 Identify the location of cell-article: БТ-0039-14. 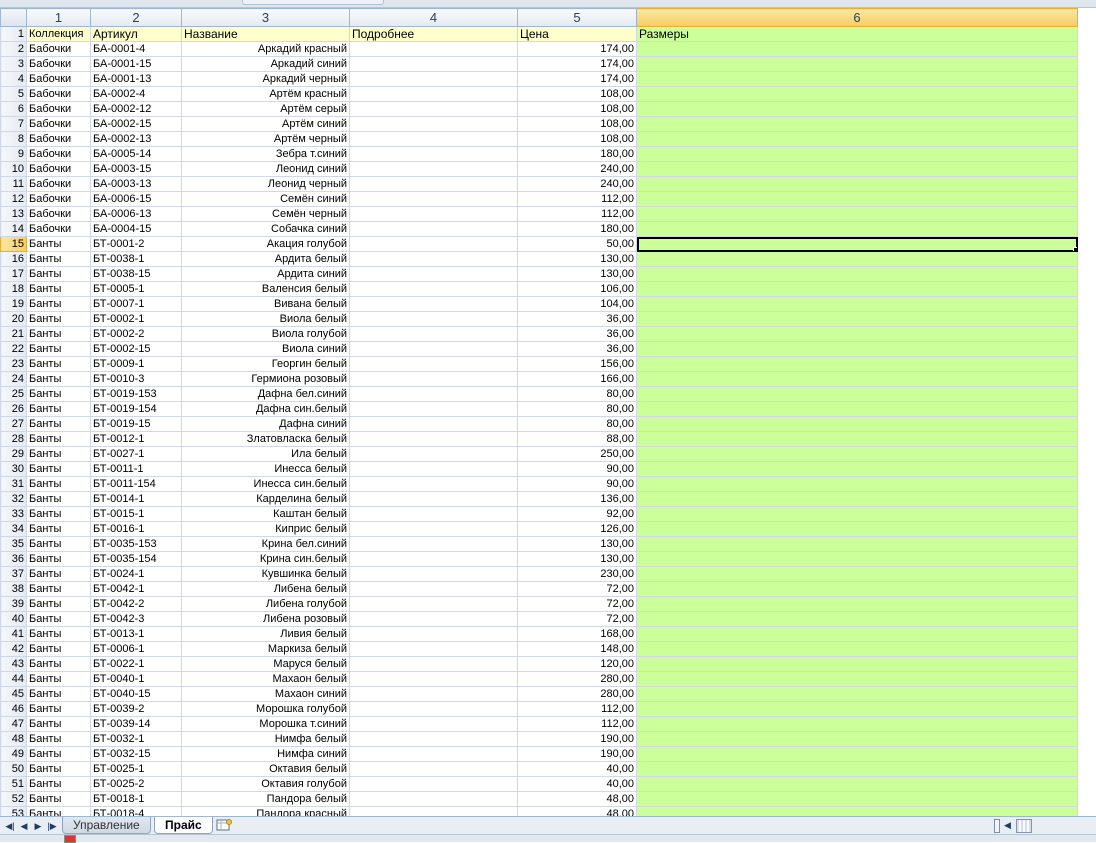
(136, 724).